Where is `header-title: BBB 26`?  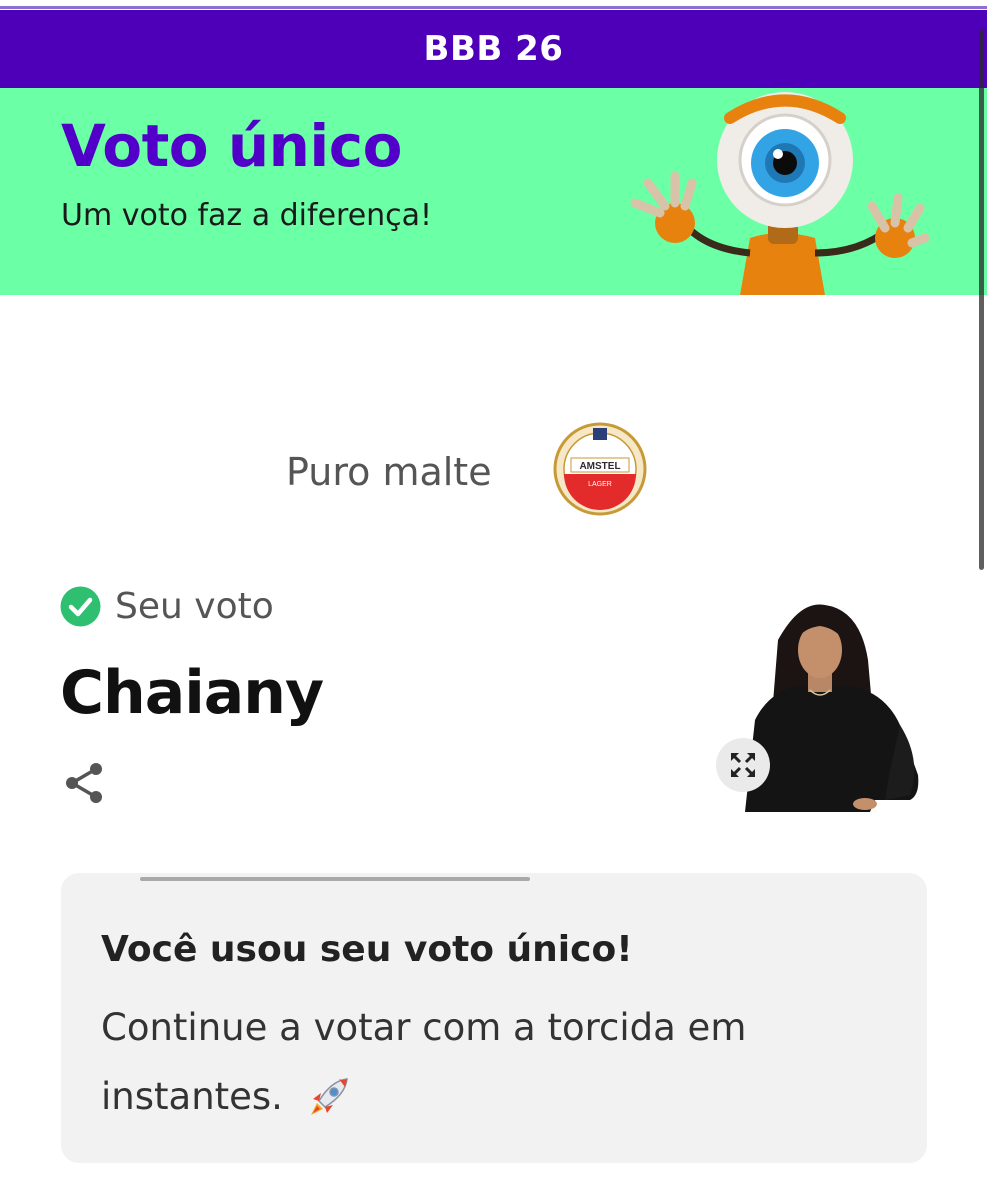 header-title: BBB 26 is located at coordinates (493, 49).